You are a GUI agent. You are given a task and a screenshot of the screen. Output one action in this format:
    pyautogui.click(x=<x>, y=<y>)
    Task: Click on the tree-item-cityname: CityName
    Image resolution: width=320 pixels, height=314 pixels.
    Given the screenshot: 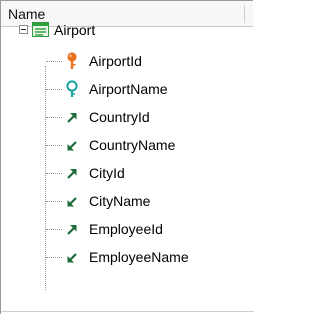 What is the action you would take?
    pyautogui.click(x=127, y=201)
    